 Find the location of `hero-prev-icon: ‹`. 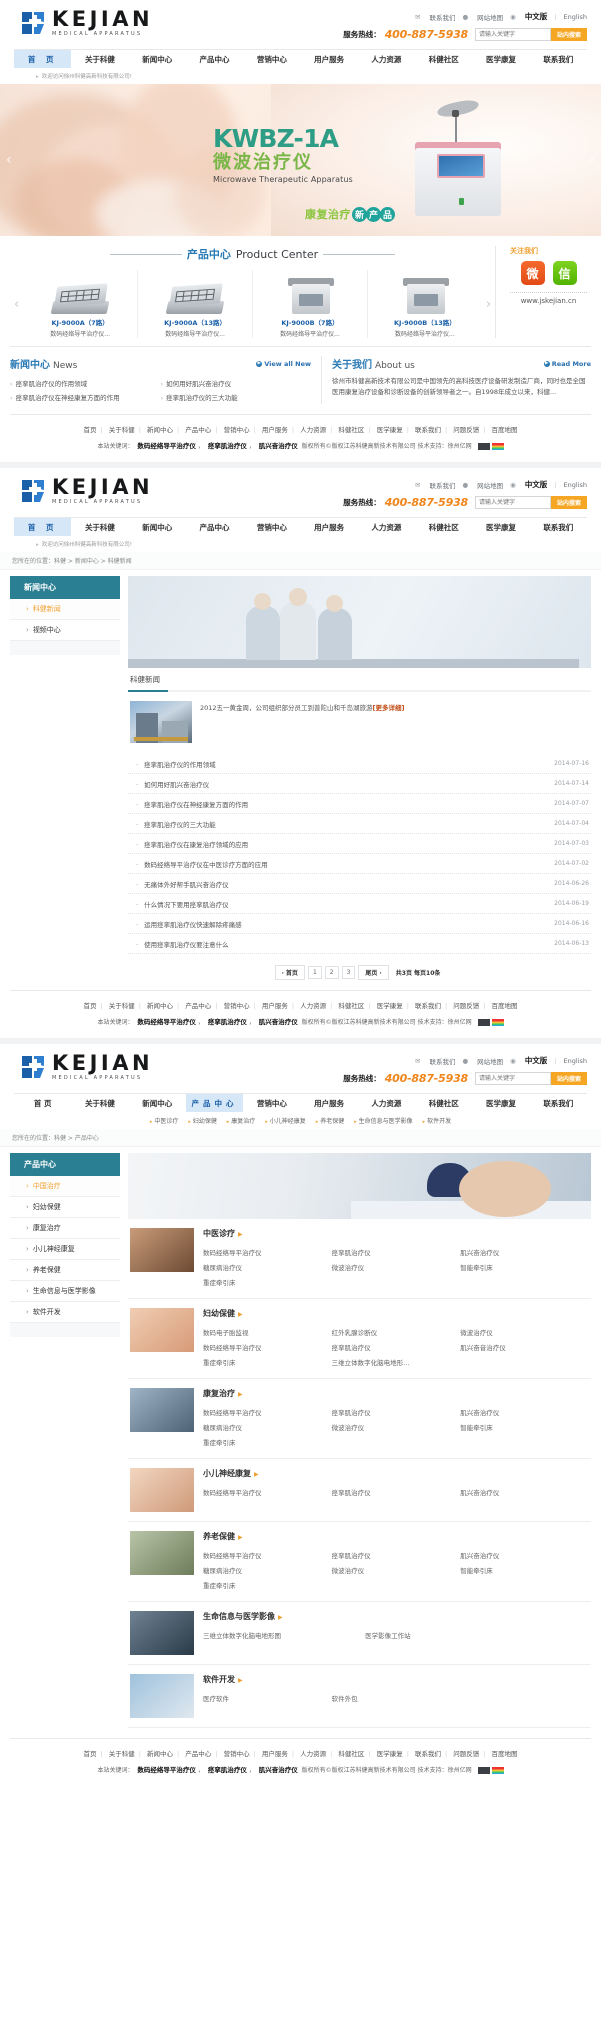

hero-prev-icon: ‹ is located at coordinates (9, 160).